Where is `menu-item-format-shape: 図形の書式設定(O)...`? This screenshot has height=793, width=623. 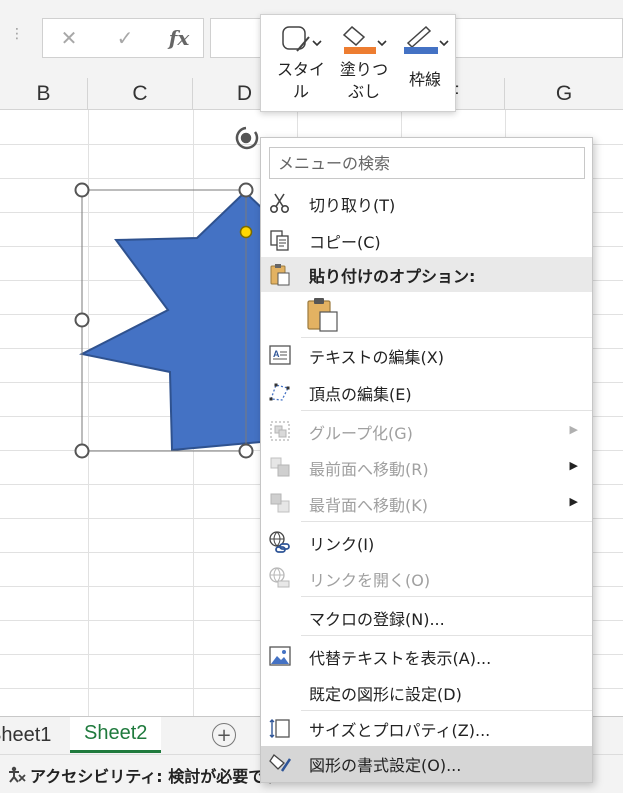
menu-item-format-shape: 図形の書式設定(O)... is located at coordinates (426, 764).